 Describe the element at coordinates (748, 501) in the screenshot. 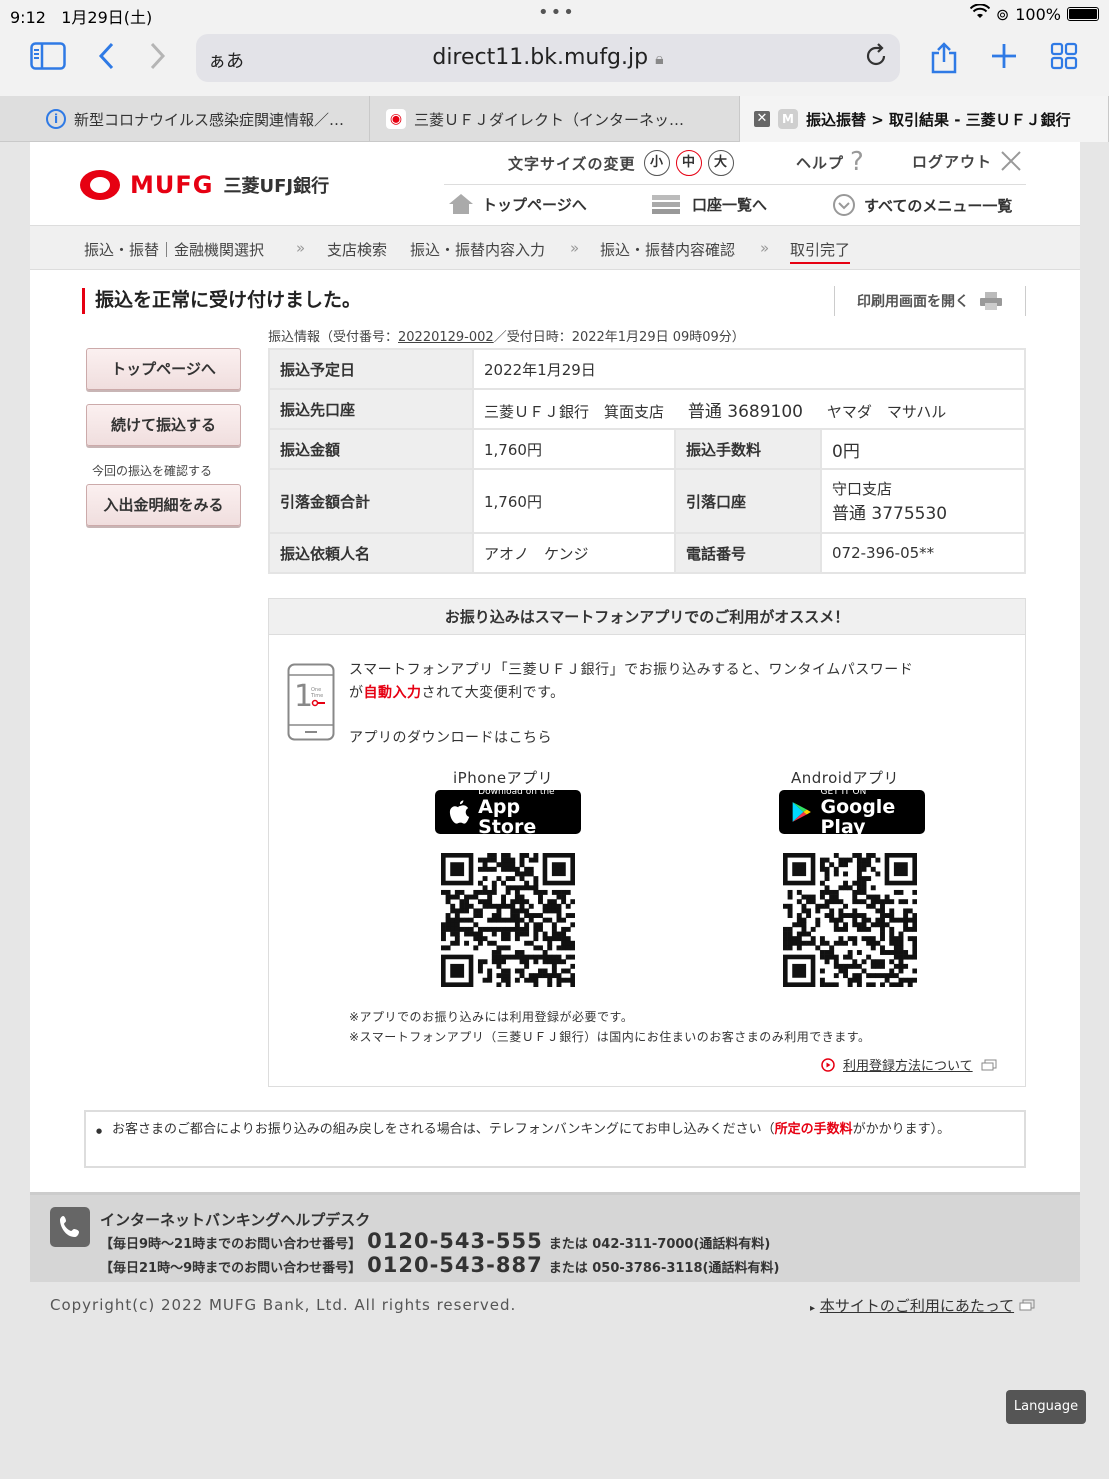

I see `debit-label: 引落口座` at that location.